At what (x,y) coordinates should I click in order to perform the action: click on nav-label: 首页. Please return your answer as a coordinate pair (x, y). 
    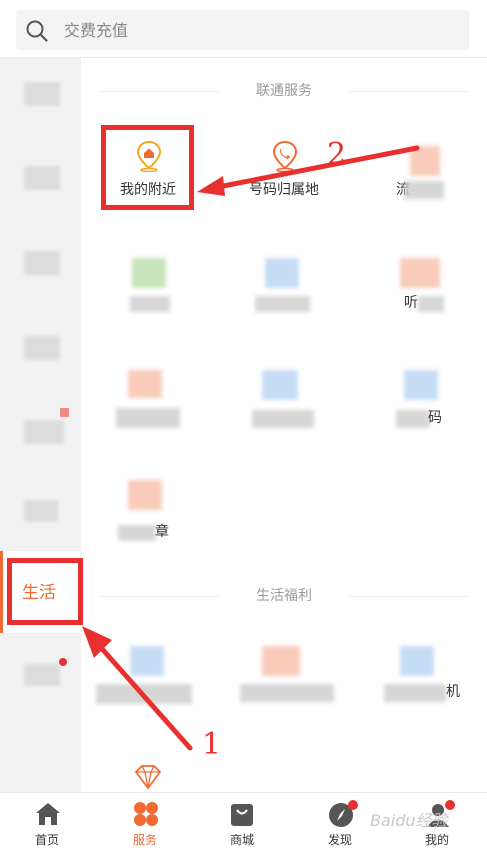
    Looking at the image, I should click on (46, 840).